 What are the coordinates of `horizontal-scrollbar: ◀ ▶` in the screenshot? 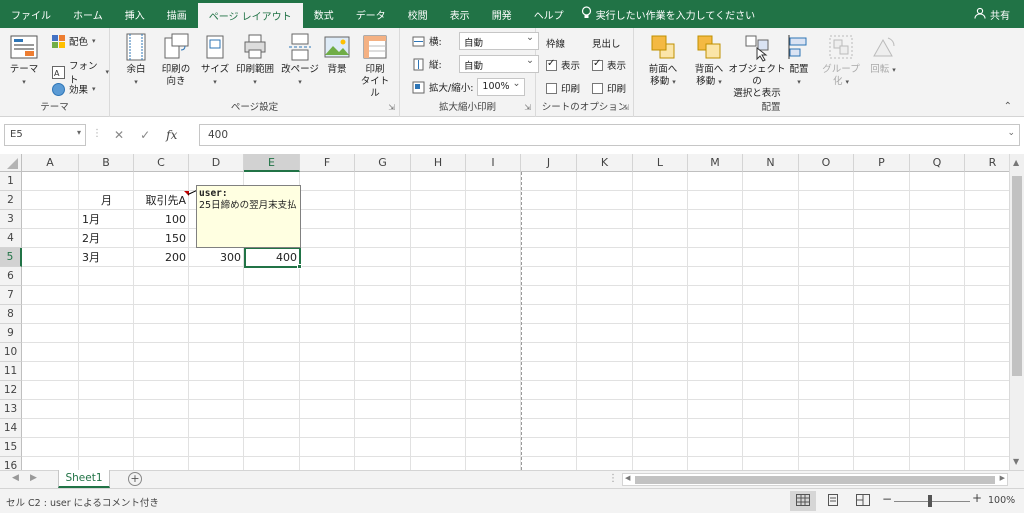 It's located at (815, 479).